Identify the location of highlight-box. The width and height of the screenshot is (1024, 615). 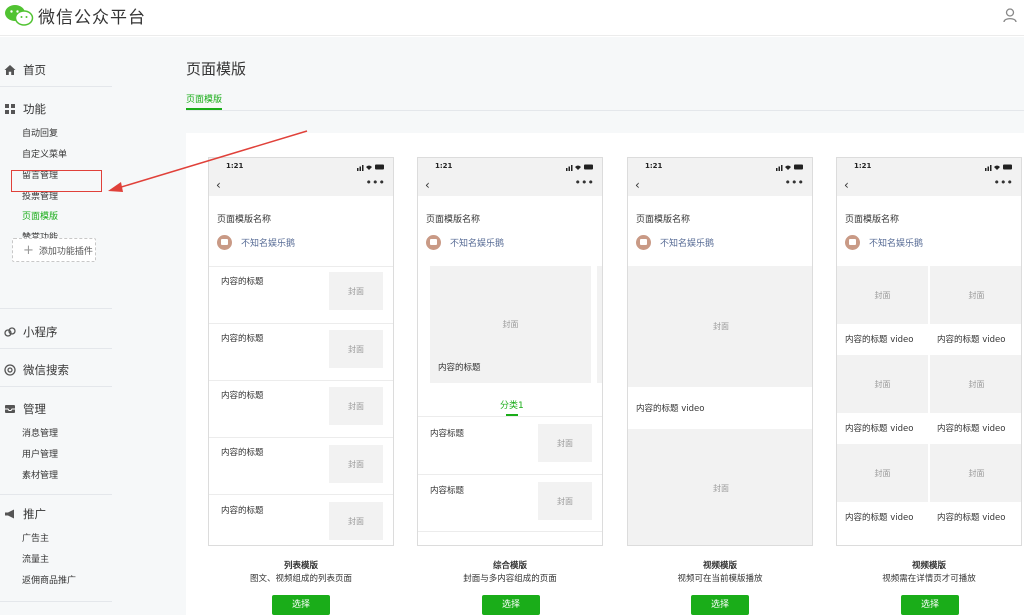
(56, 181).